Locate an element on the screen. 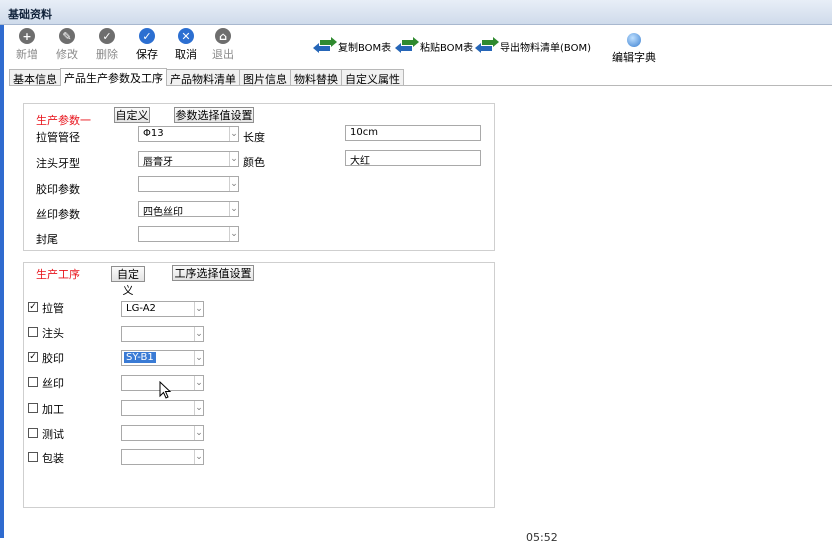 This screenshot has width=832, height=544. delete-button: ✓ 删除 is located at coordinates (107, 45).